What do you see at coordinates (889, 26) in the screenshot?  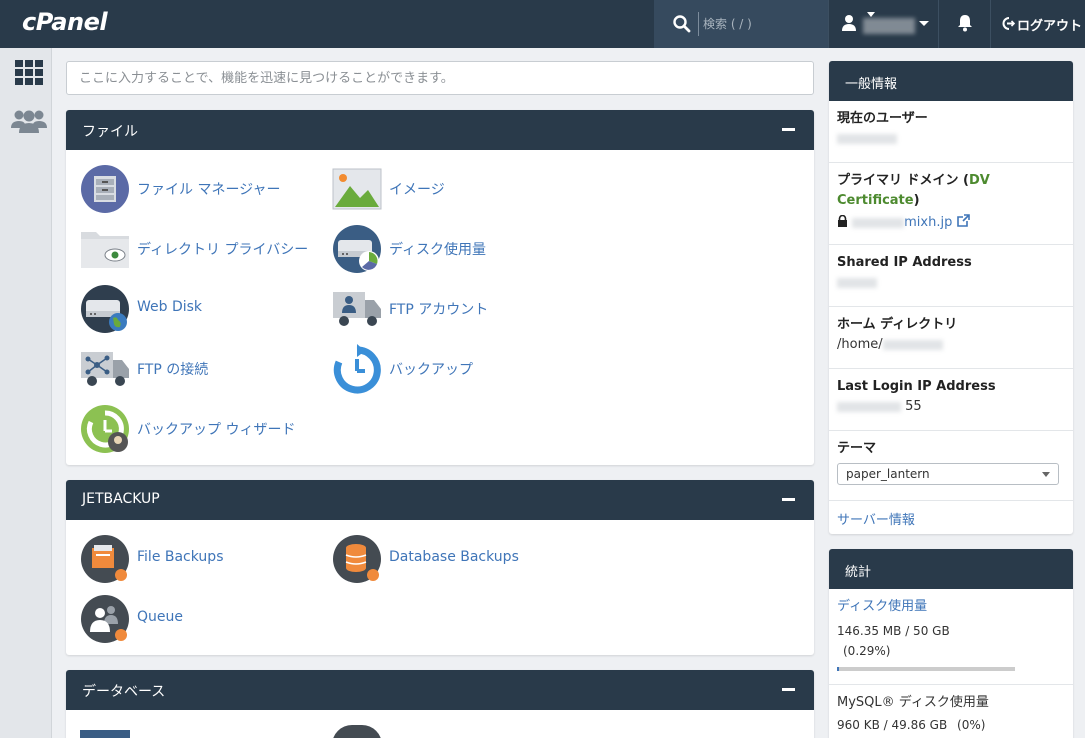 I see `username-redacted` at bounding box center [889, 26].